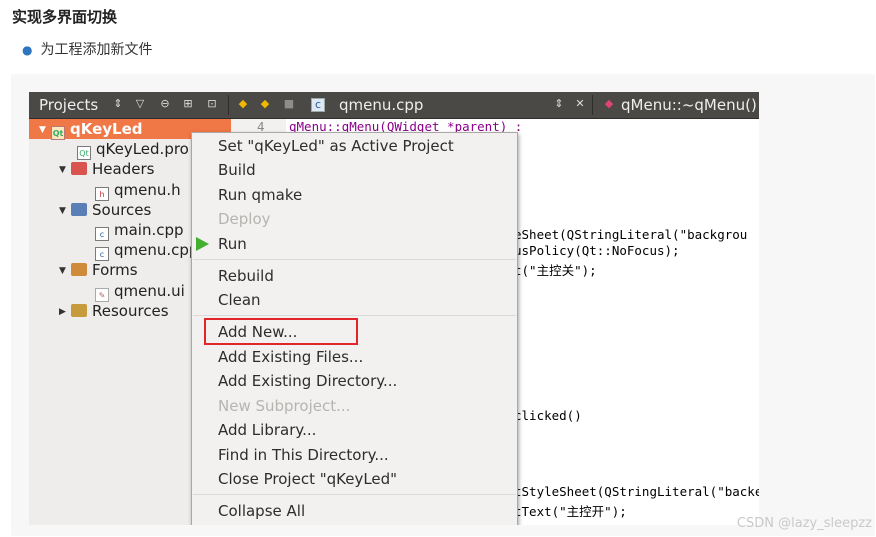 The height and width of the screenshot is (537, 876). I want to click on tree-folder-sources: ▼ Sources, so click(105, 210).